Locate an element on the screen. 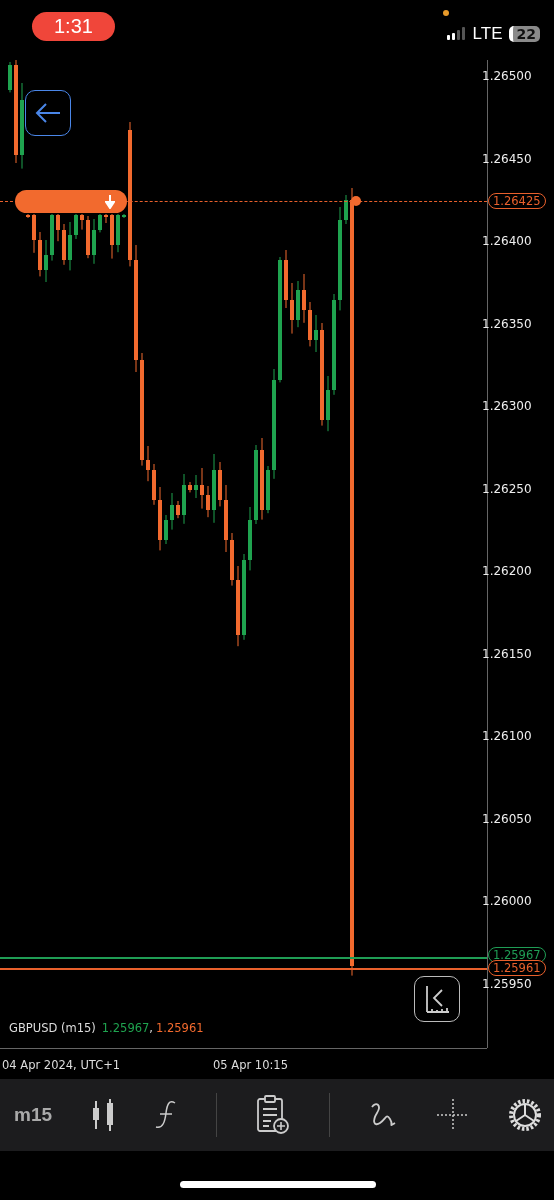  battery-level: 22 is located at coordinates (524, 34).